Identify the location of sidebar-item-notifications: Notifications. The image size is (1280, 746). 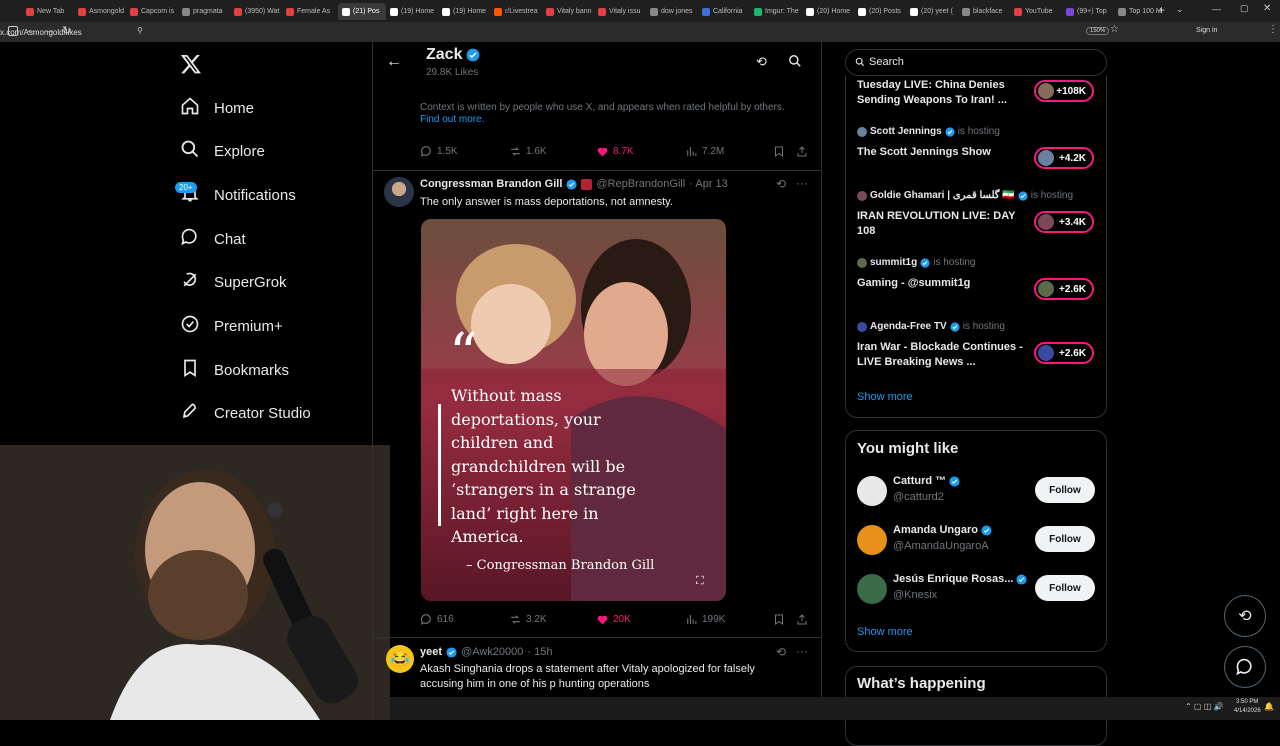
(238, 195).